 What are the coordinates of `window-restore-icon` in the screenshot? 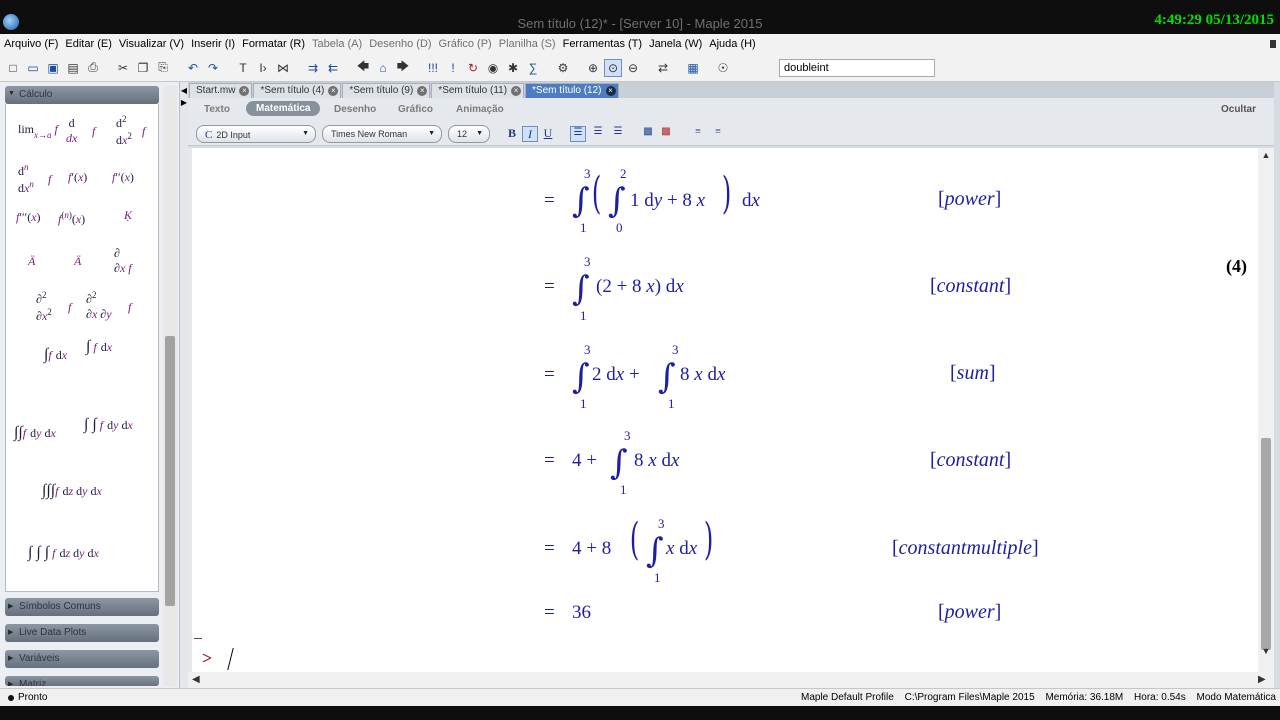 It's located at (1273, 44).